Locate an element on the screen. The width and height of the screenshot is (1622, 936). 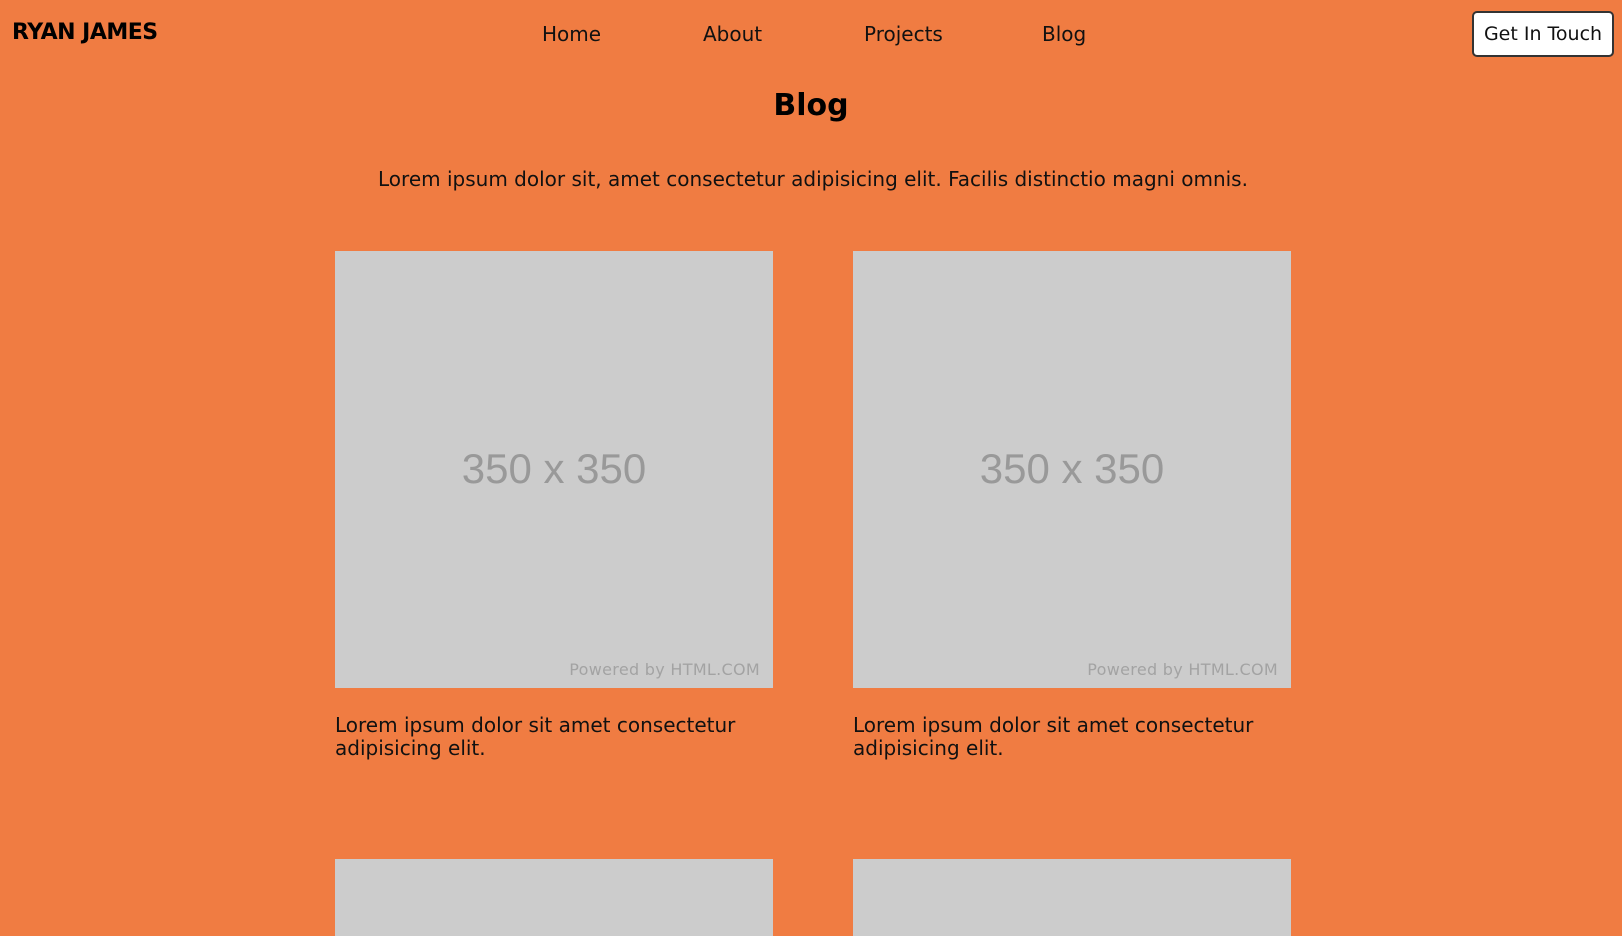
nav-projects-link: Projects is located at coordinates (903, 34).